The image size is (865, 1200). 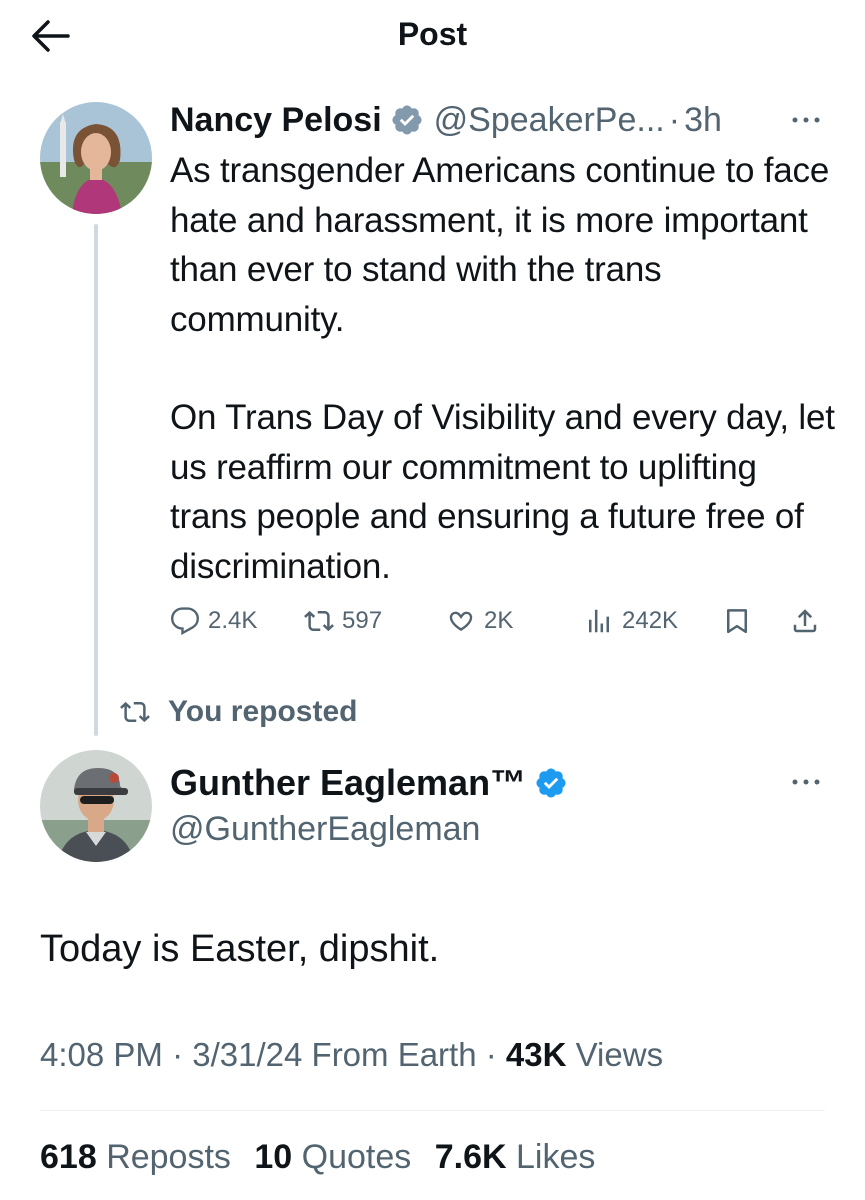 I want to click on original-post-header: Nancy Pelosi @SpeakerPe... · 3h, so click(x=500, y=120).